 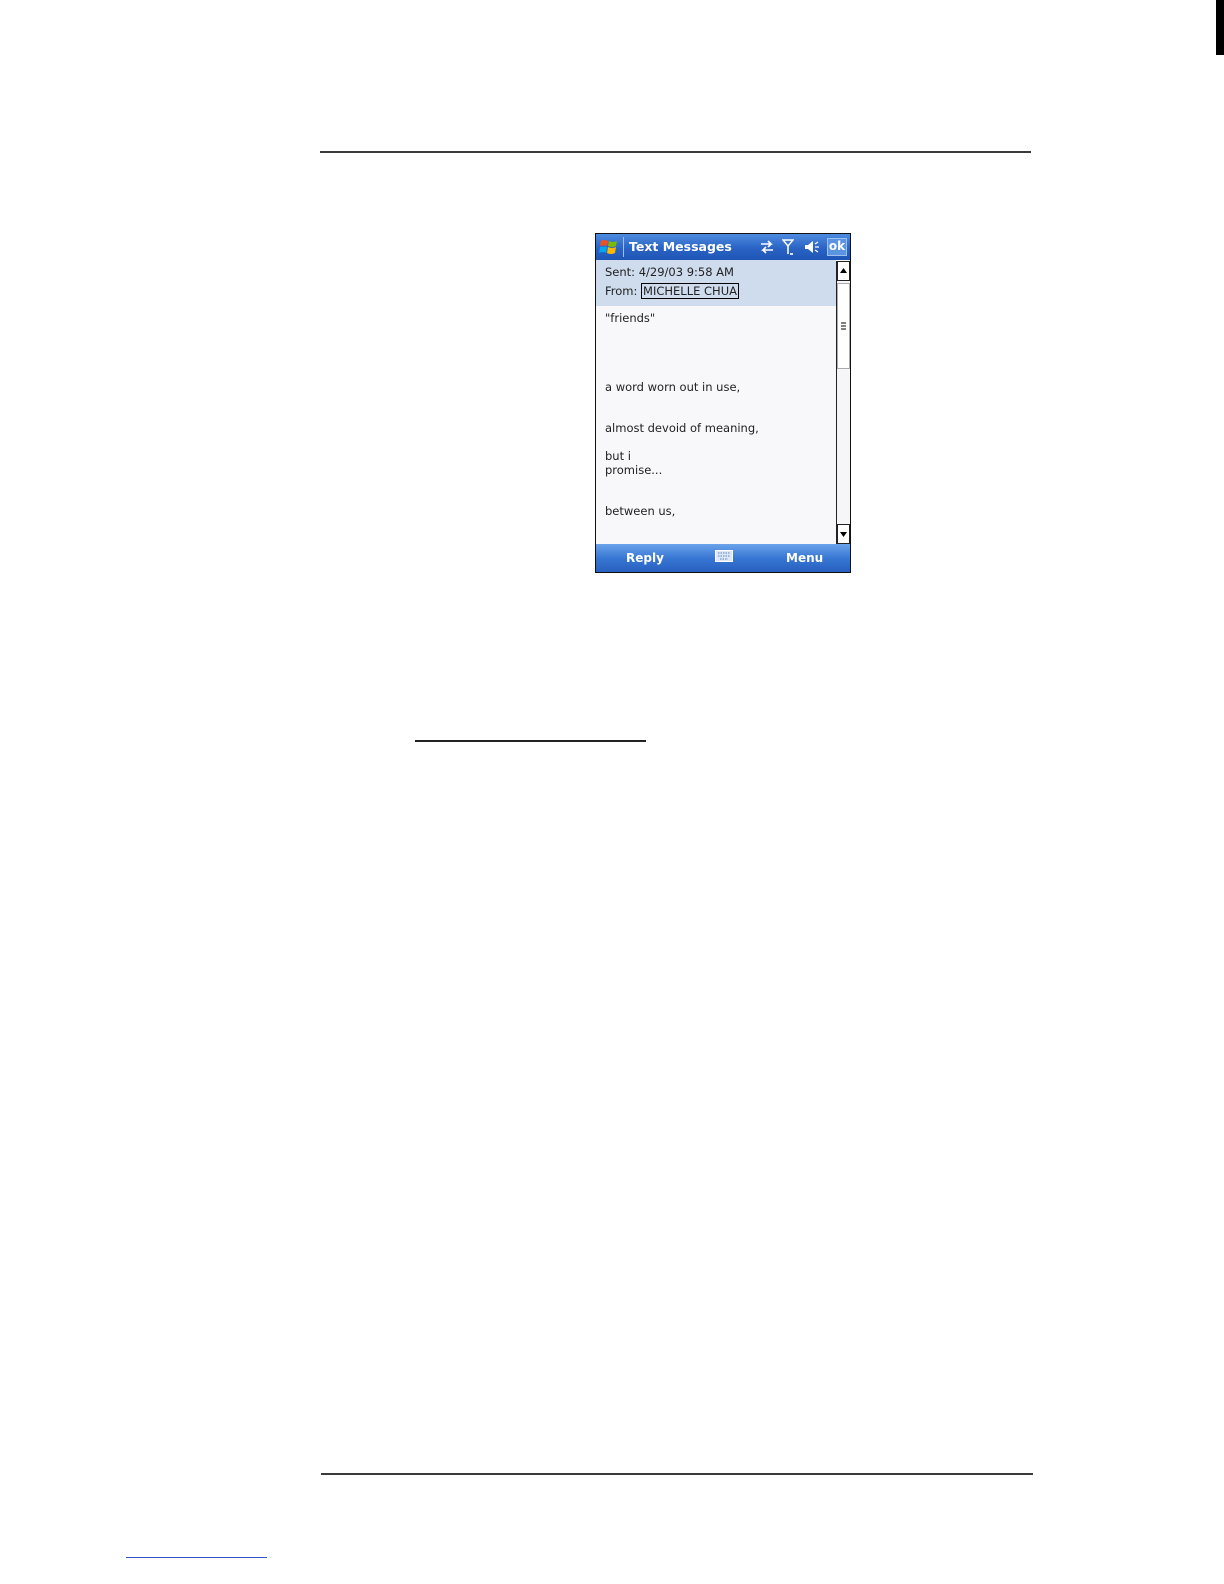 What do you see at coordinates (620, 272) in the screenshot?
I see `sent-label: Sent:` at bounding box center [620, 272].